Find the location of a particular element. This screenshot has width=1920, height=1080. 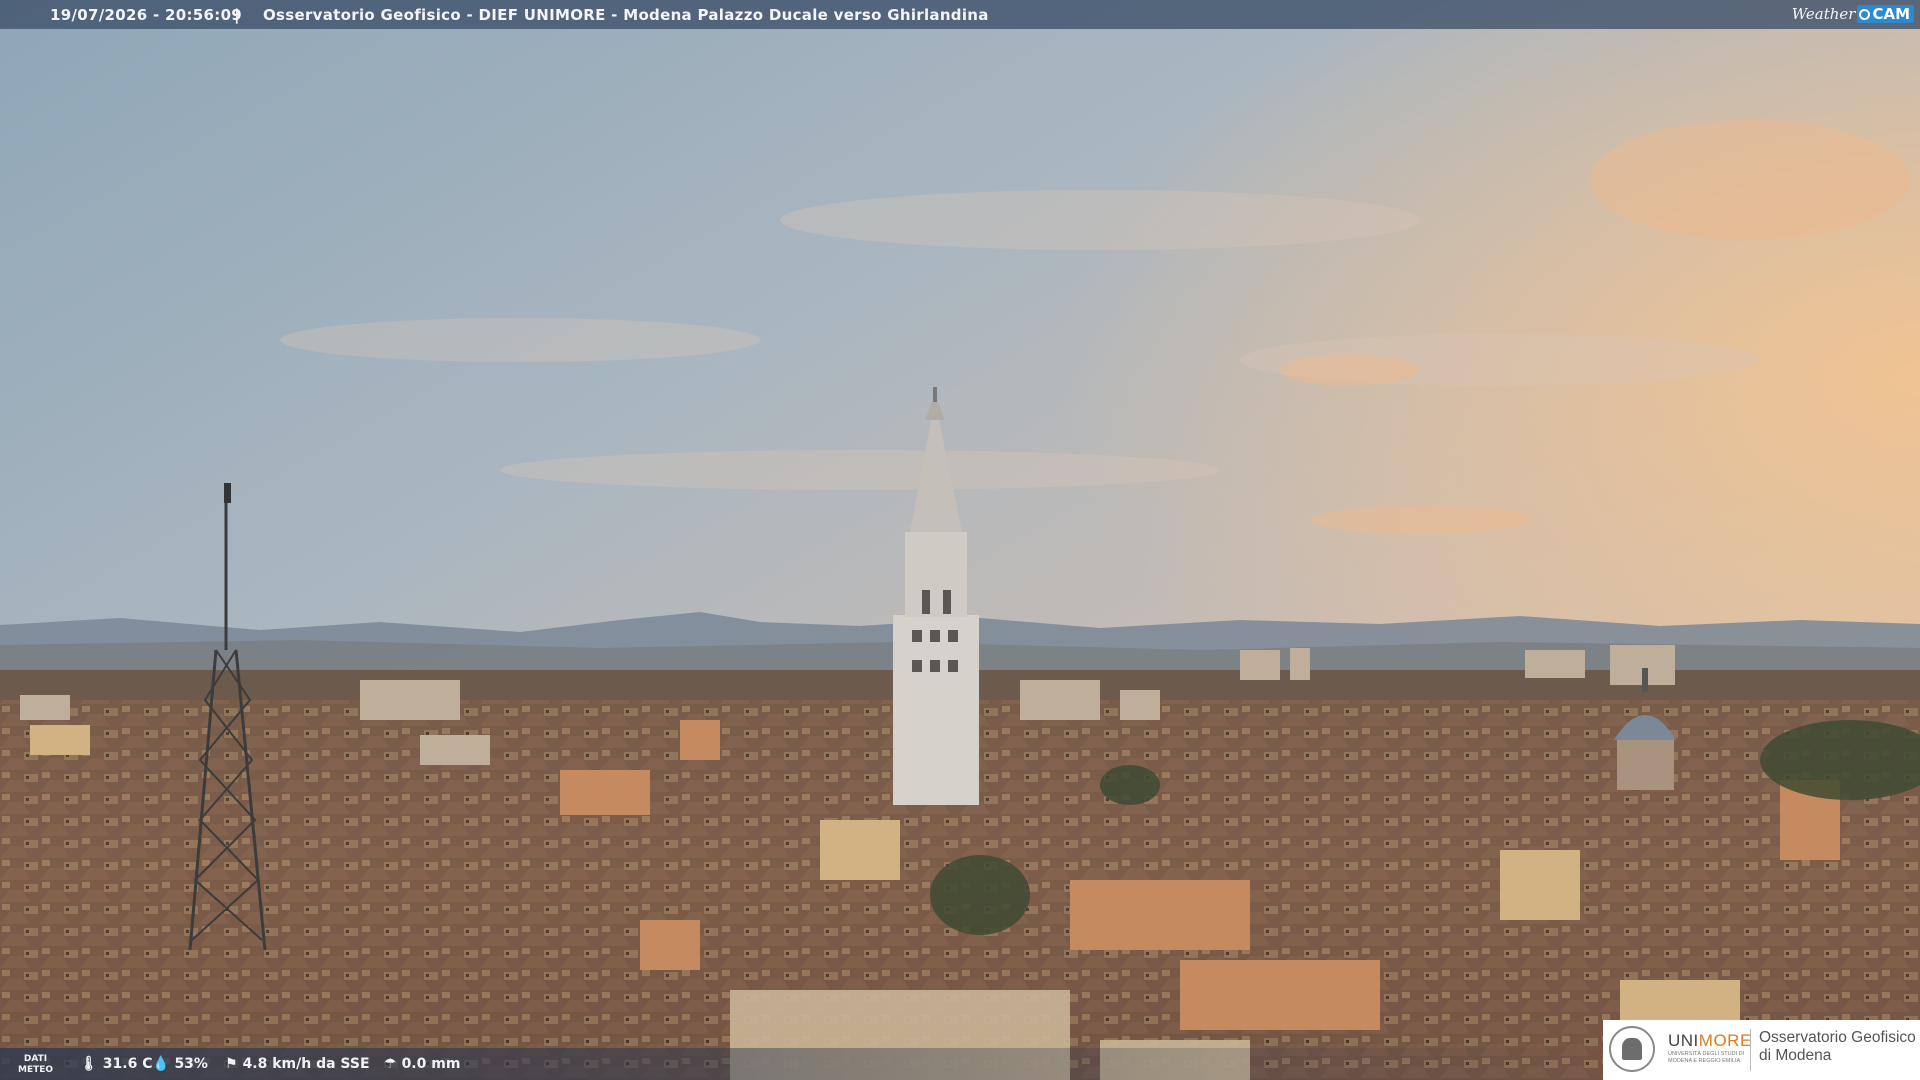

weathercam-logo: Weather CAM is located at coordinates (1853, 14).